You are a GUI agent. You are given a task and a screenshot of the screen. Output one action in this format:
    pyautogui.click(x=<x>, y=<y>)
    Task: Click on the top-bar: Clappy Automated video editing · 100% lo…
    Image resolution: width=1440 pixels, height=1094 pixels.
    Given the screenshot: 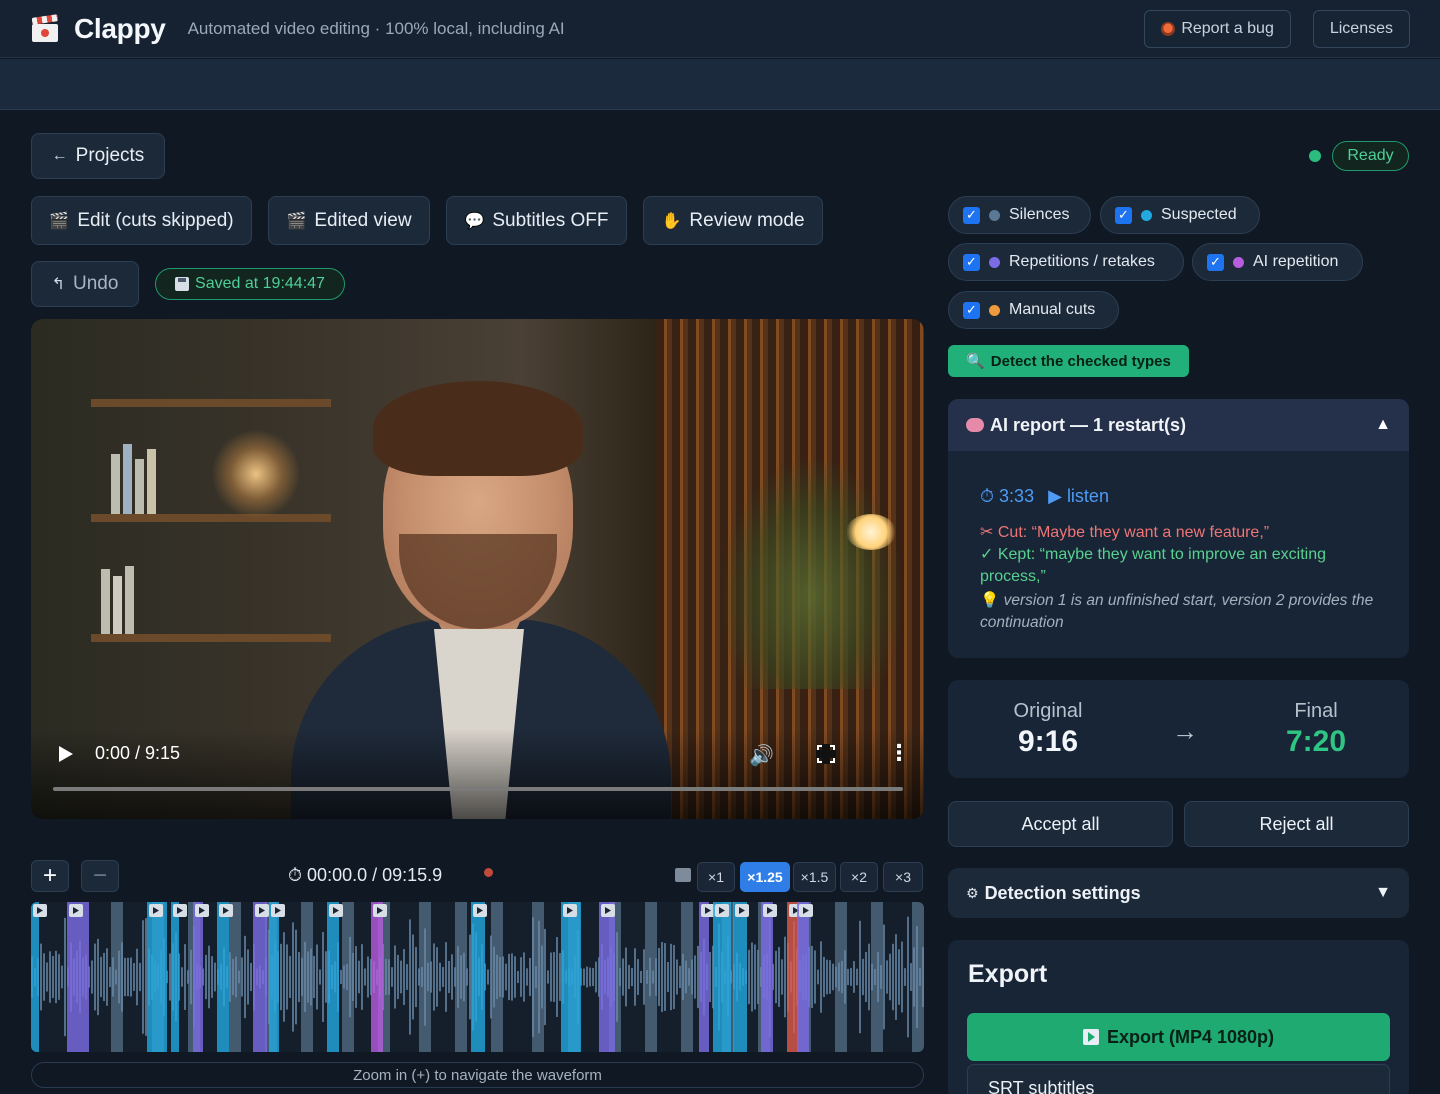 What is the action you would take?
    pyautogui.click(x=720, y=29)
    